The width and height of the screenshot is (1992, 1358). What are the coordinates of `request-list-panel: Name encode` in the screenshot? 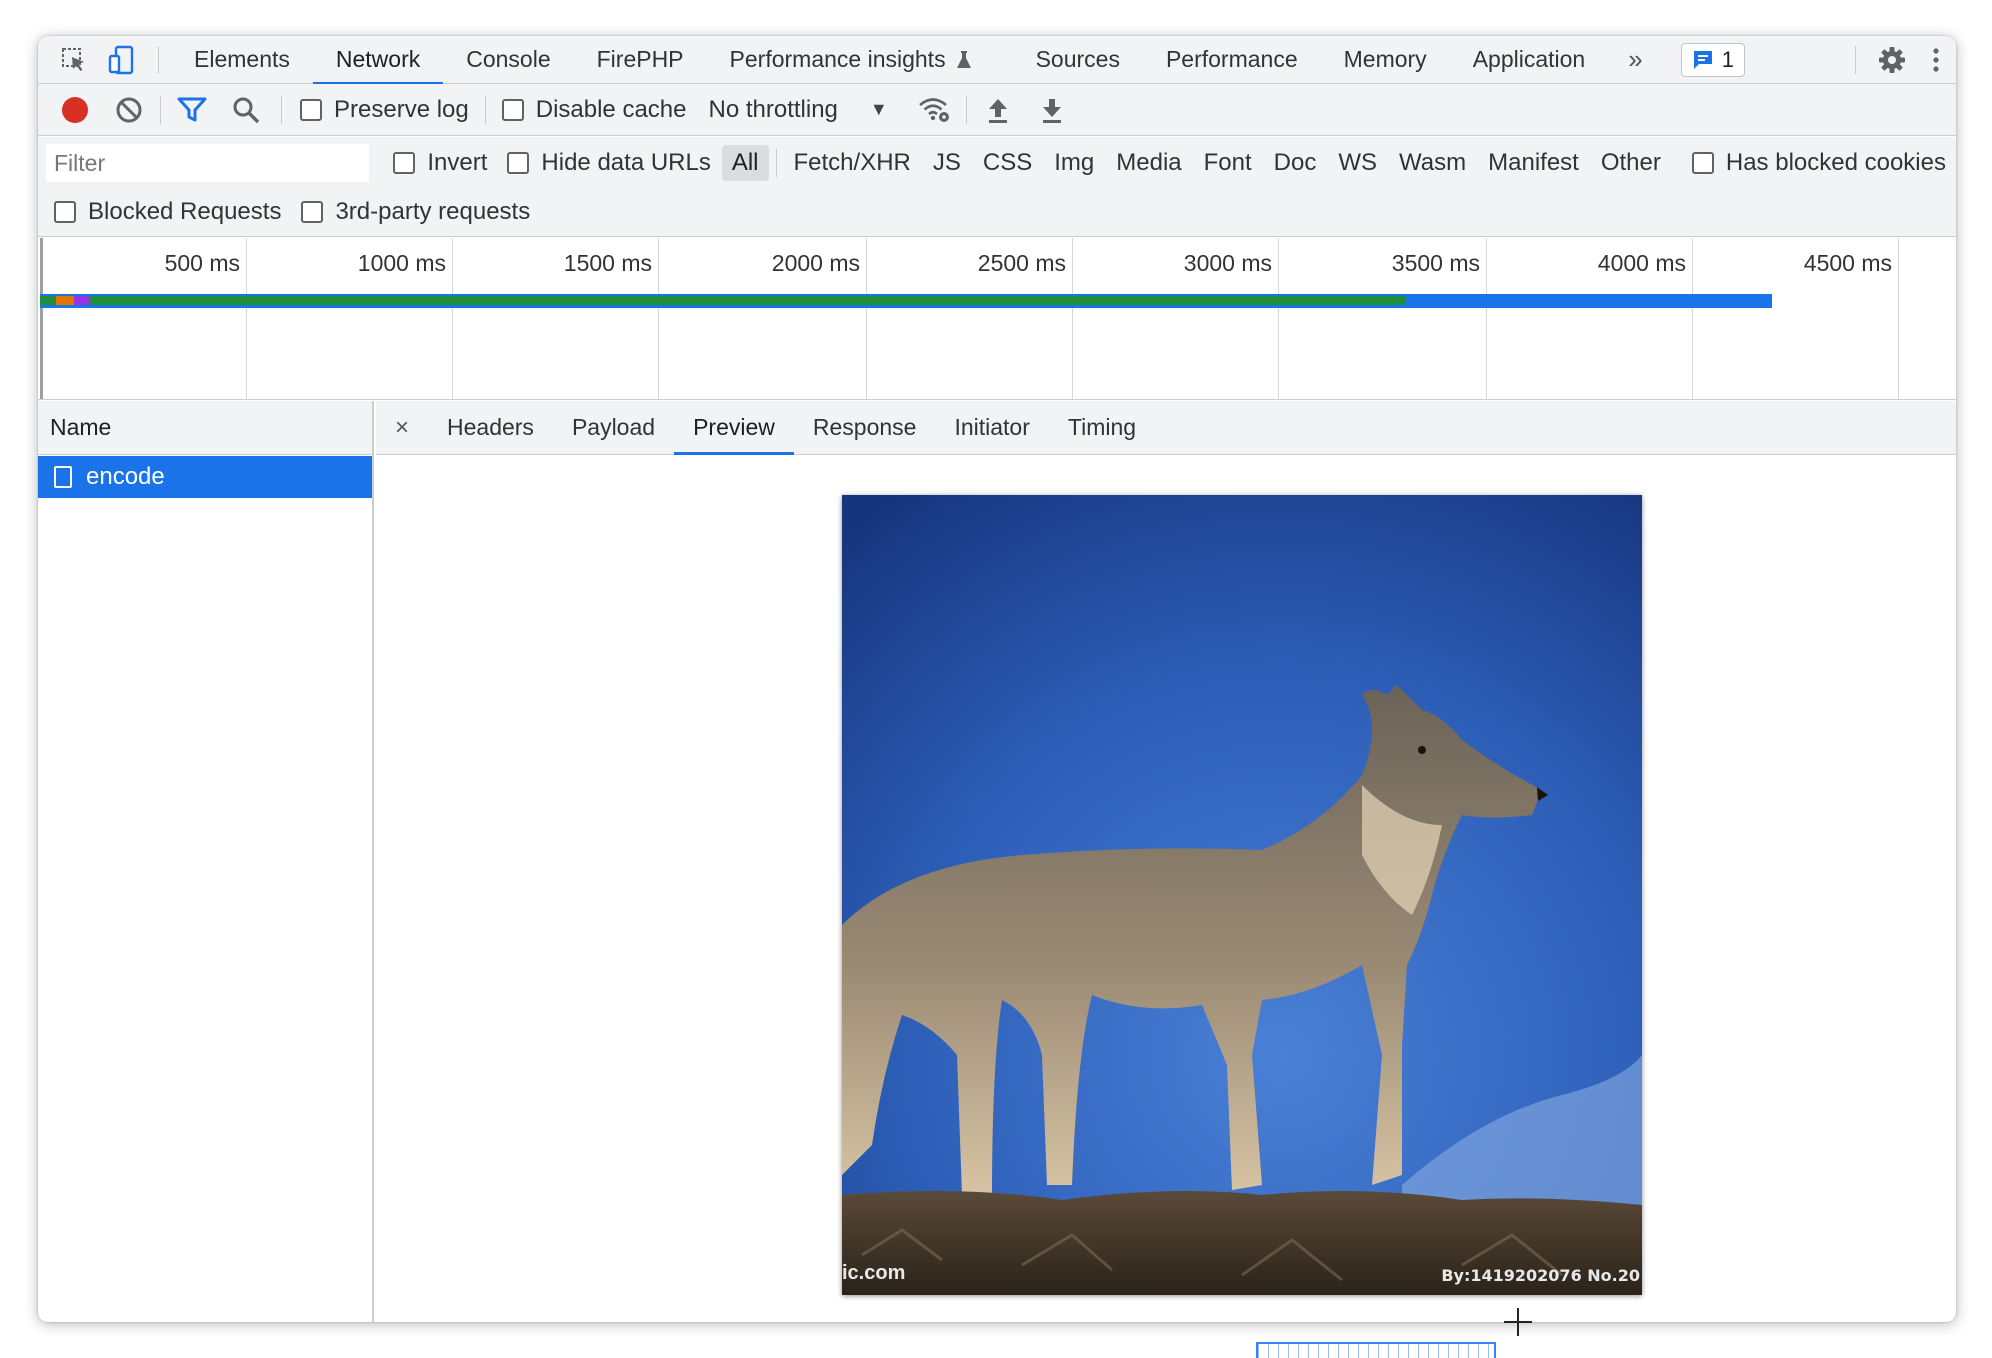 It's located at (206, 861).